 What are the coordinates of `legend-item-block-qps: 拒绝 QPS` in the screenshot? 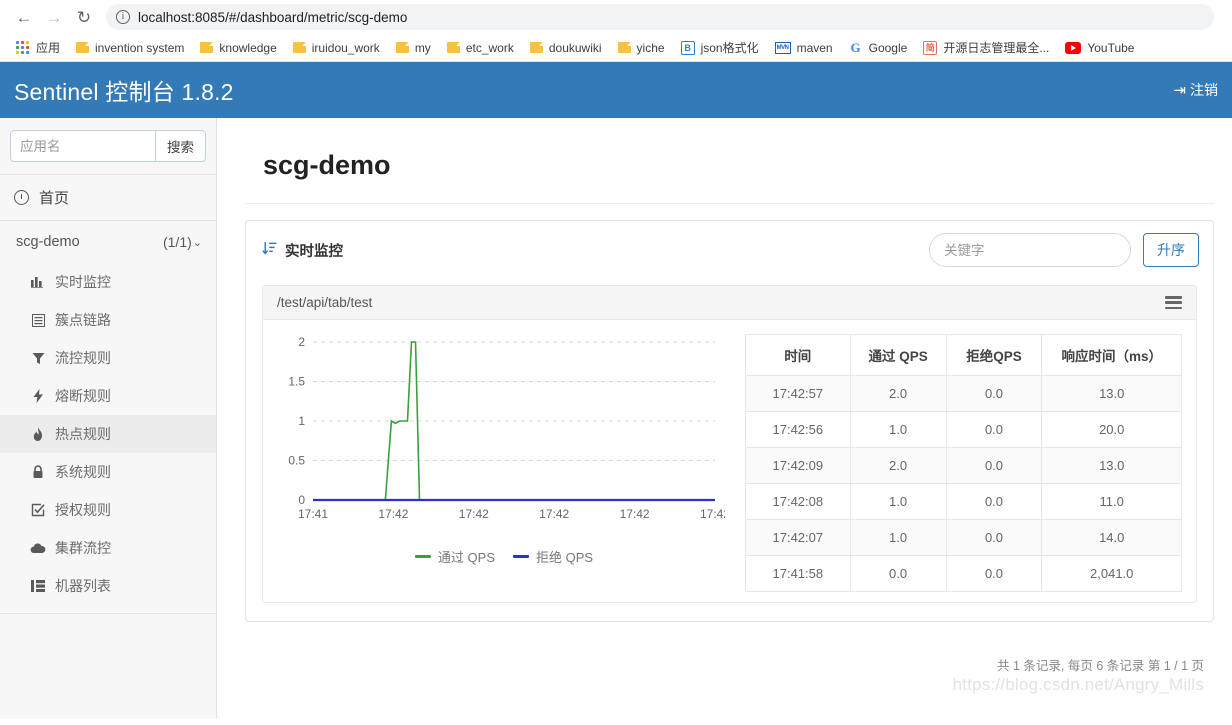 It's located at (553, 556).